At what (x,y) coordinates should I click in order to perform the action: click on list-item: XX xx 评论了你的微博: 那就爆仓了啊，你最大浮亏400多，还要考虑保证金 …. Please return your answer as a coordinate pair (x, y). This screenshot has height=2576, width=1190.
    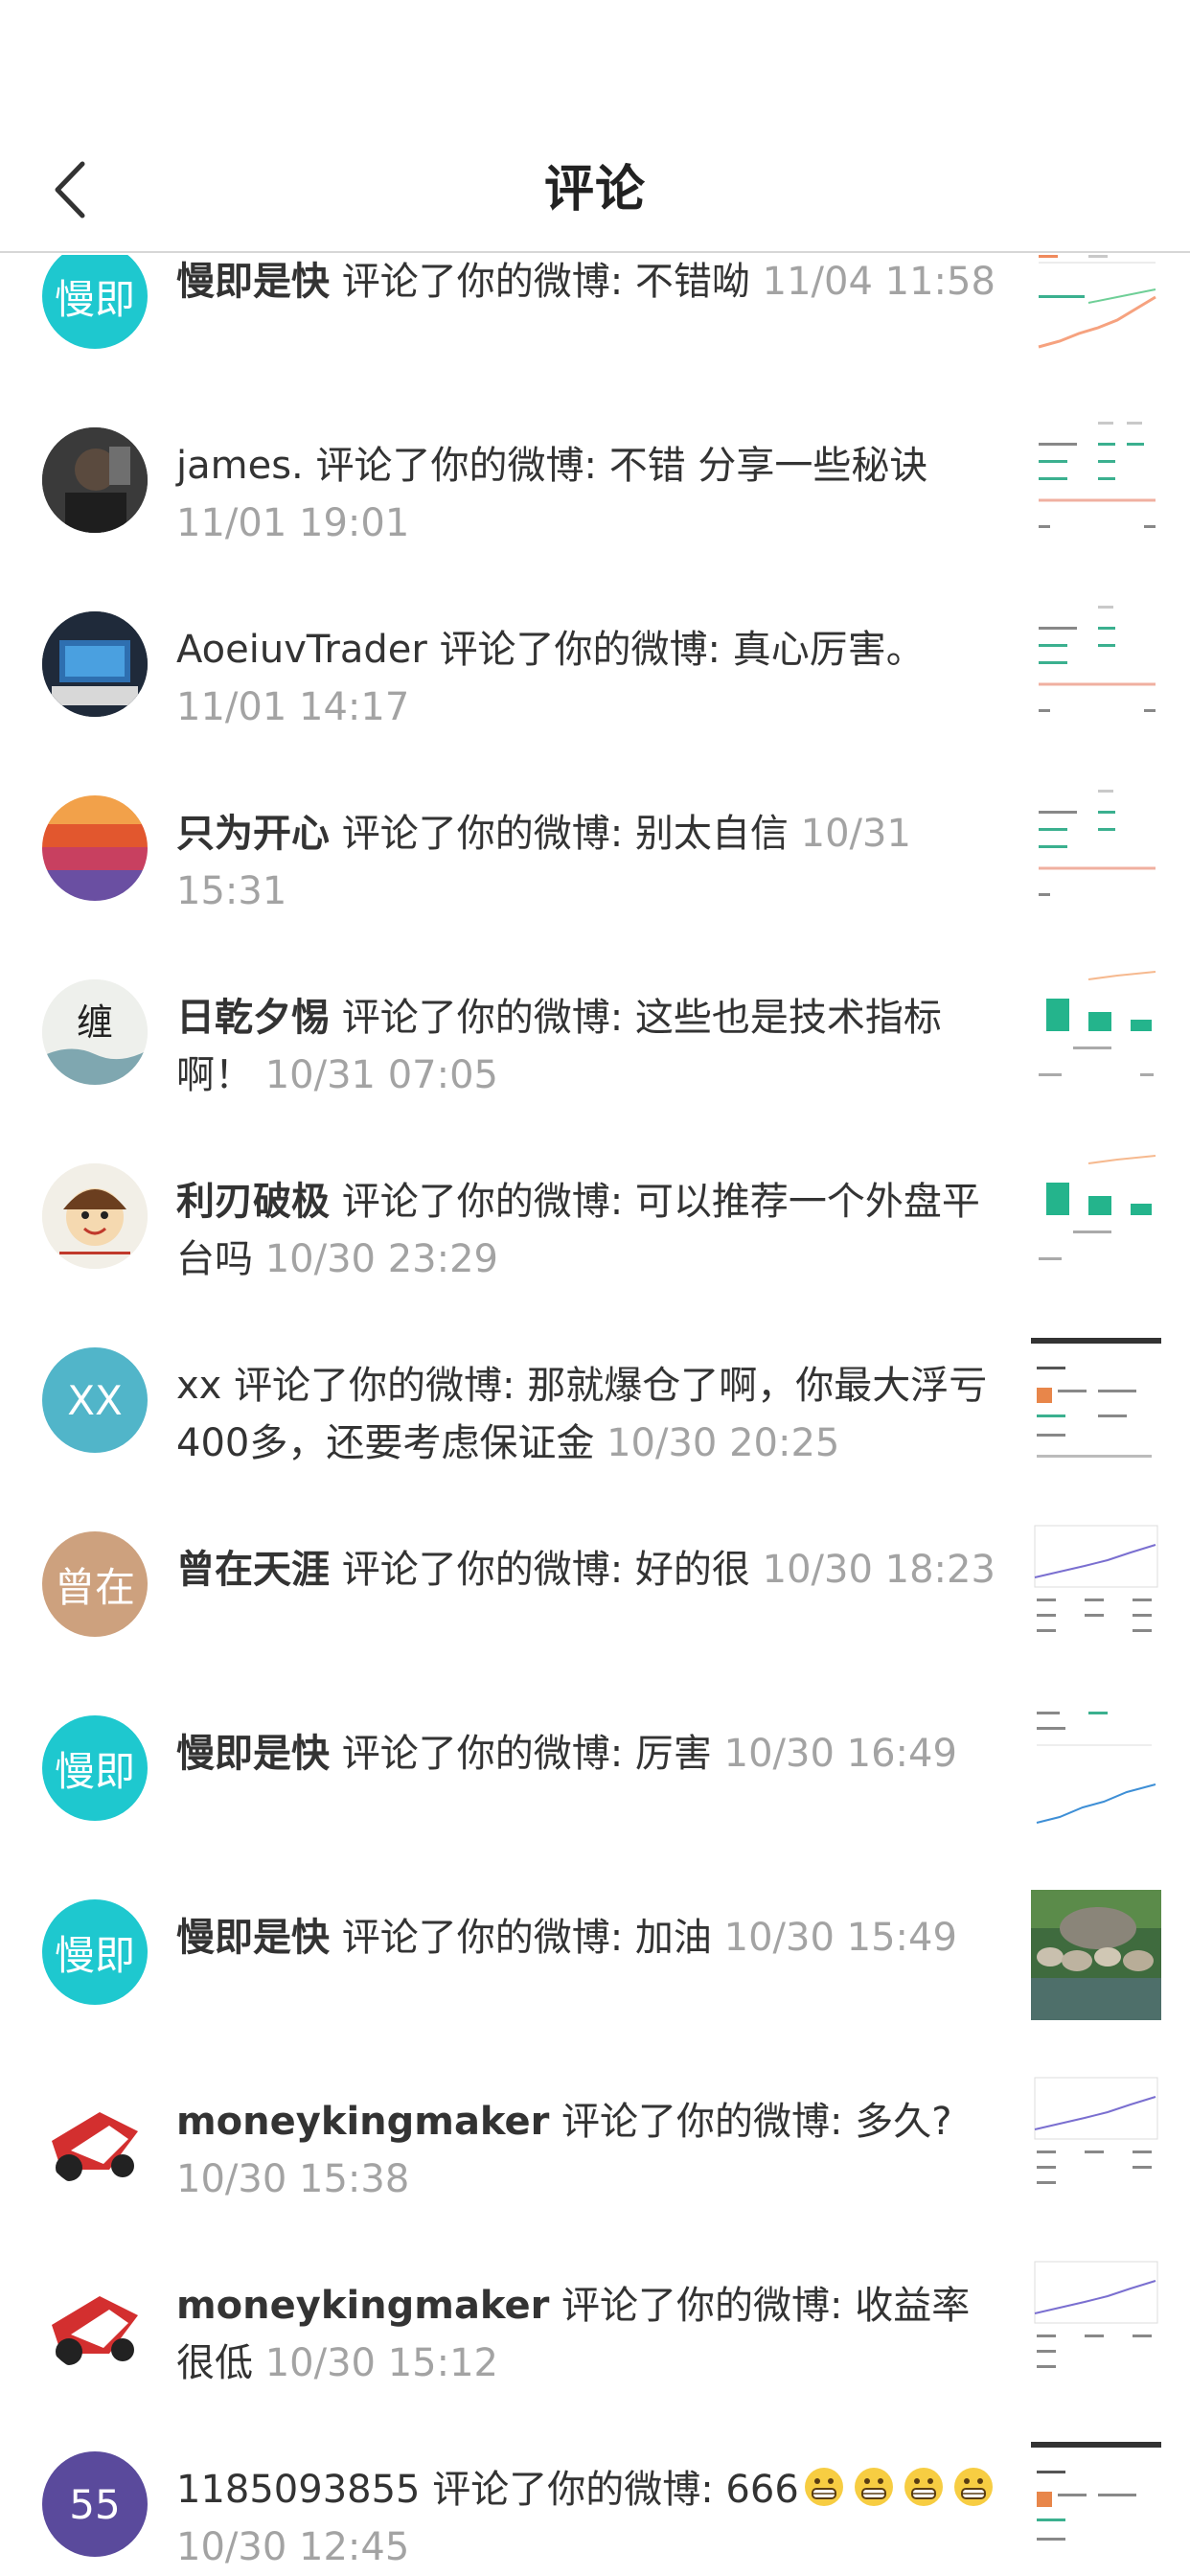
    Looking at the image, I should click on (595, 1399).